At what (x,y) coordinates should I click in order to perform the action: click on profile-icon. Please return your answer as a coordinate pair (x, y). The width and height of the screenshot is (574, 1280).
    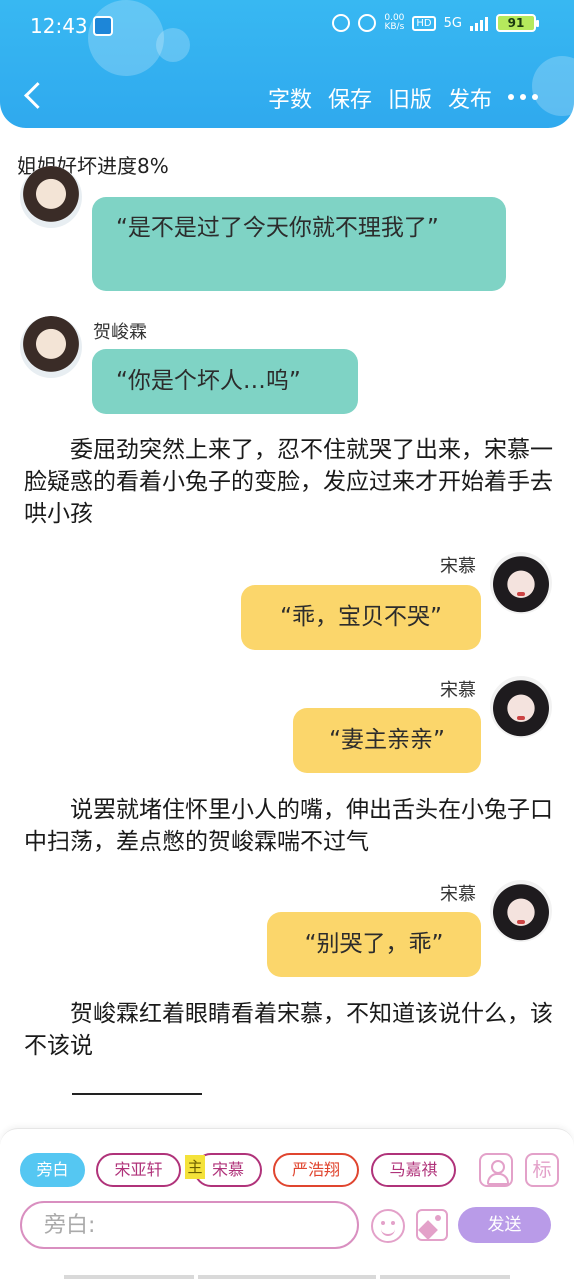
    Looking at the image, I should click on (496, 1170).